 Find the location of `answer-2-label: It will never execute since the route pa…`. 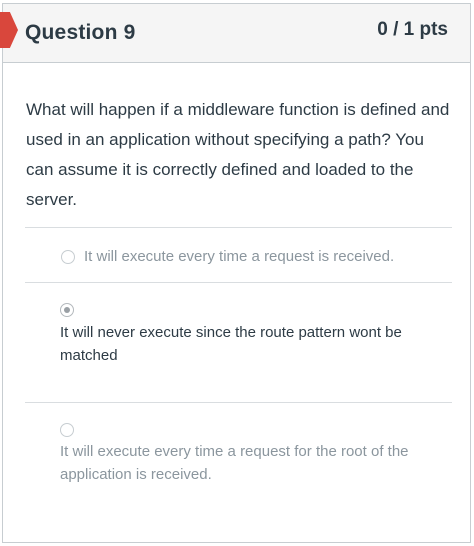

answer-2-label: It will never execute since the route pa… is located at coordinates (240, 344).